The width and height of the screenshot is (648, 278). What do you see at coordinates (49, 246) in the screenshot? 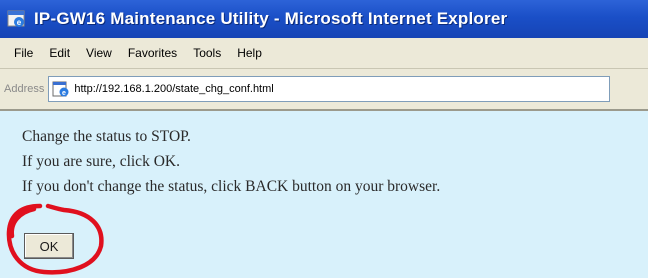
I see `ok-button: OK` at bounding box center [49, 246].